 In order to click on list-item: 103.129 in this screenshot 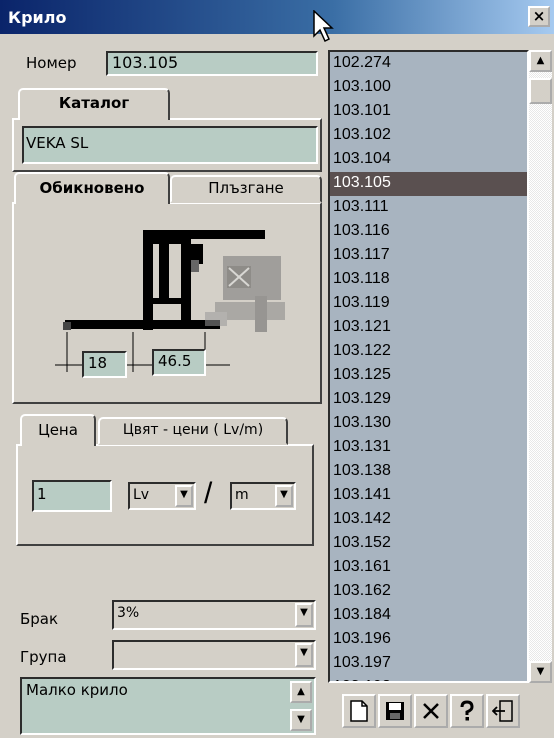, I will do `click(428, 400)`.